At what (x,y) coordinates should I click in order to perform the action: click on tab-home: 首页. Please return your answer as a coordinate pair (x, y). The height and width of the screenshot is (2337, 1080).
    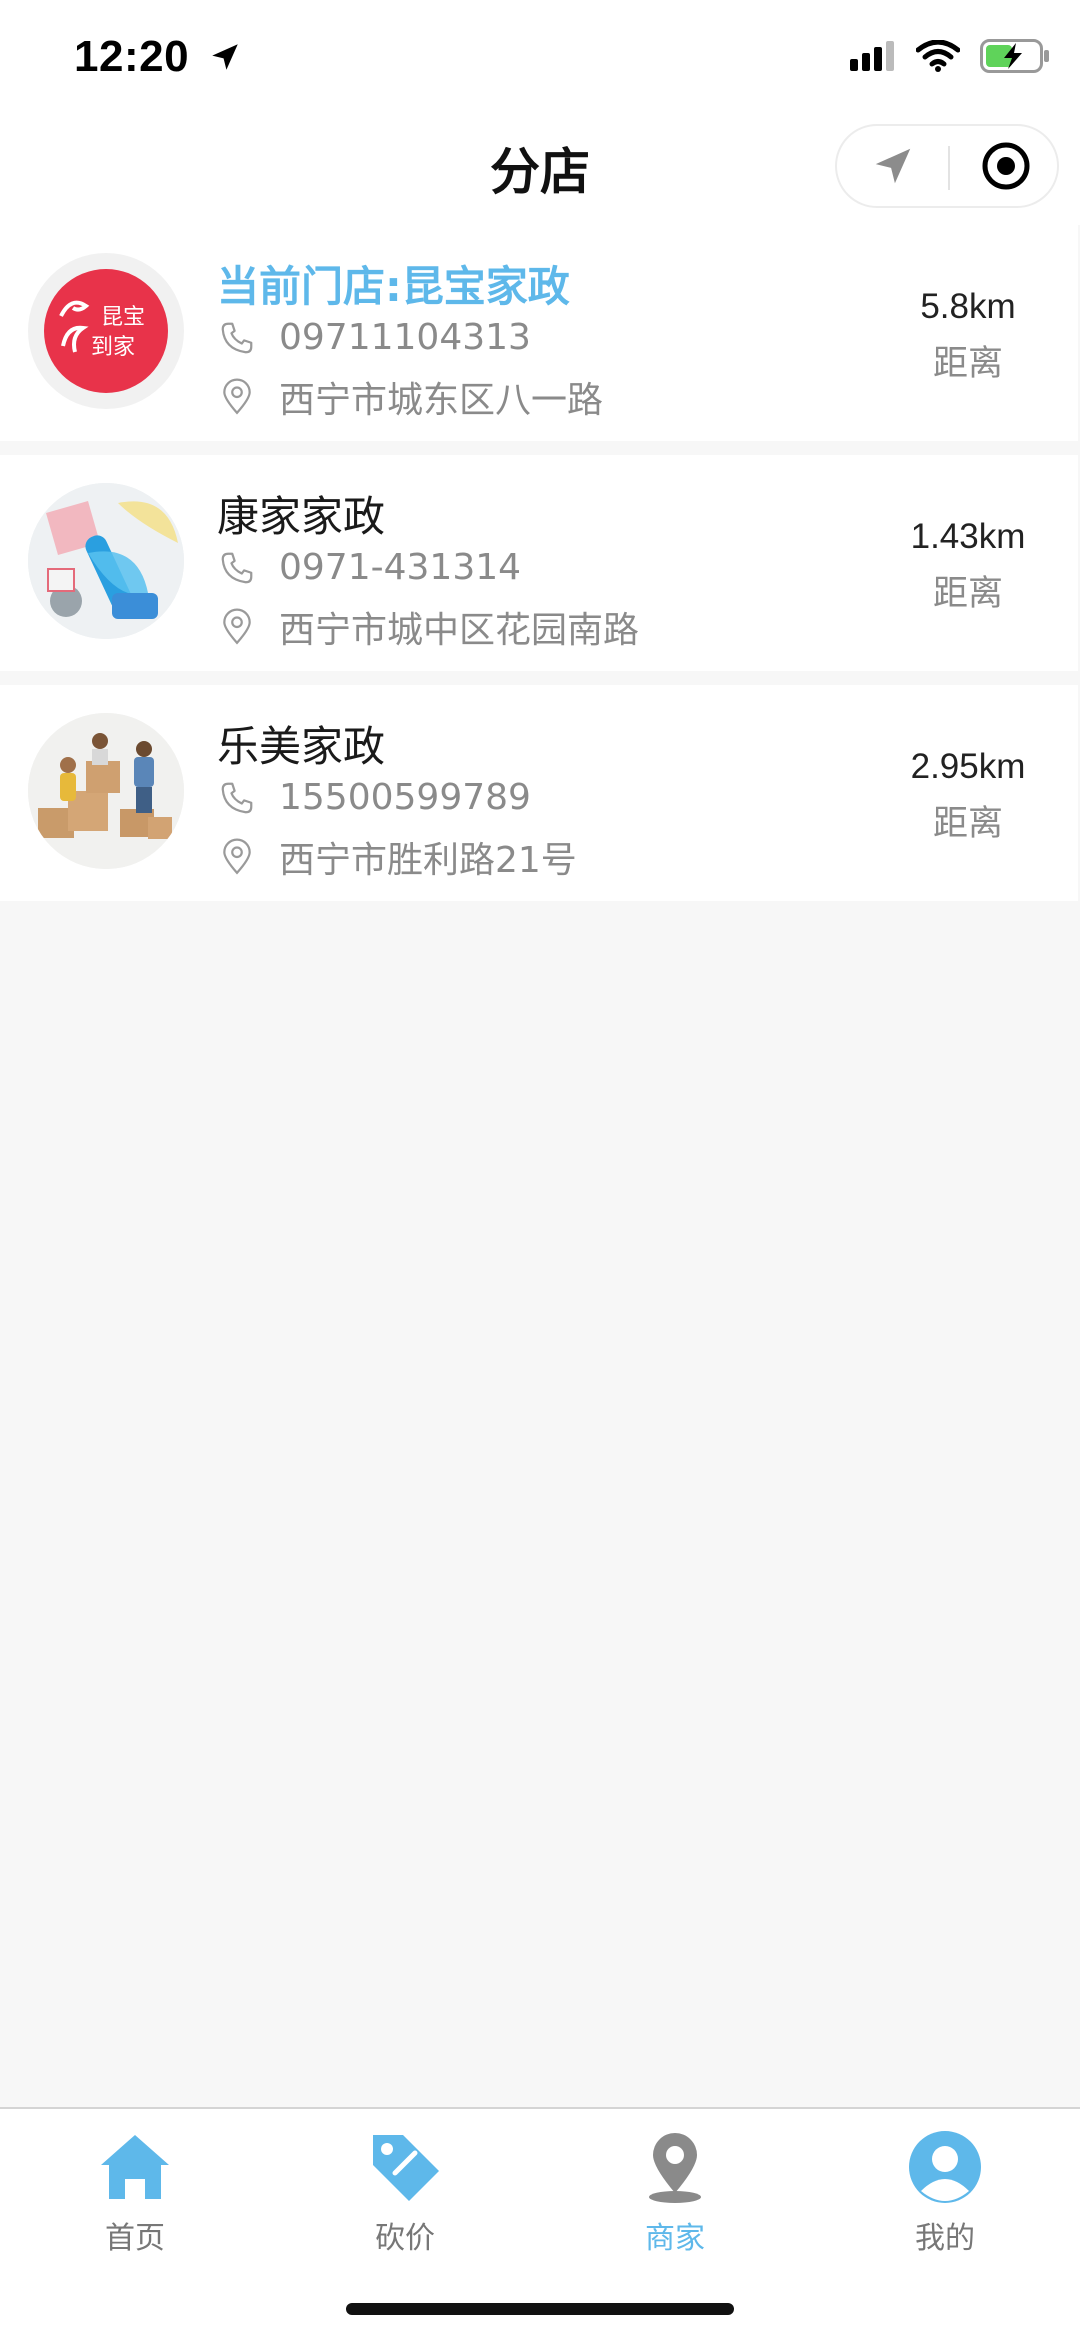
    Looking at the image, I should click on (135, 2192).